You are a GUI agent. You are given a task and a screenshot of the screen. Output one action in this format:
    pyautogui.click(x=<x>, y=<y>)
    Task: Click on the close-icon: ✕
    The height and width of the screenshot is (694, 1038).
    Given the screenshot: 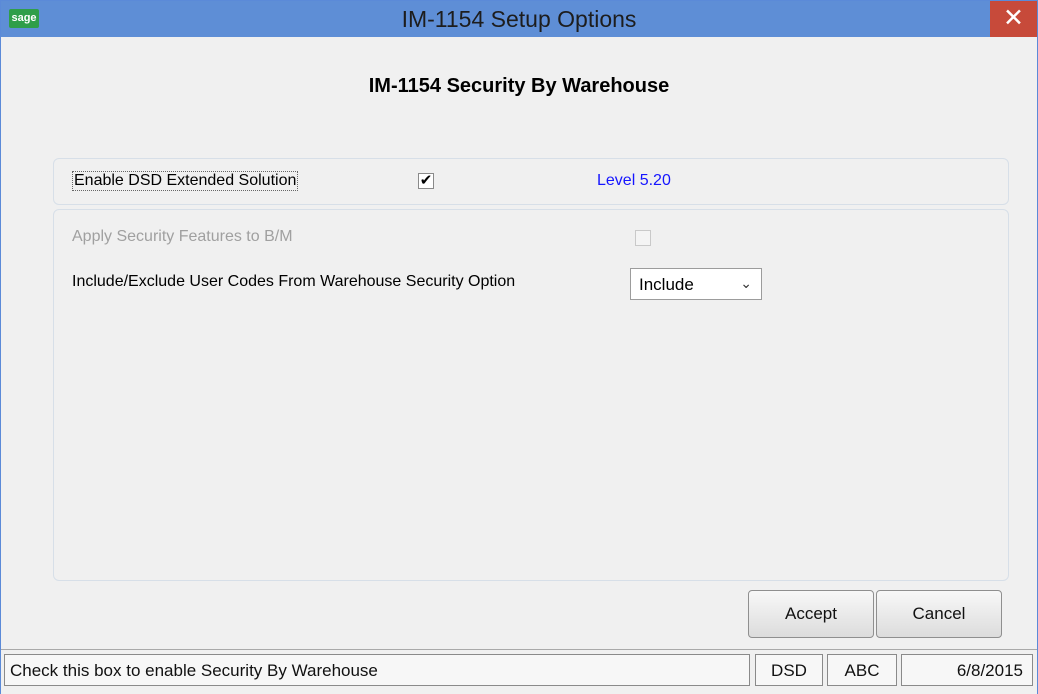 What is the action you would take?
    pyautogui.click(x=1013, y=18)
    